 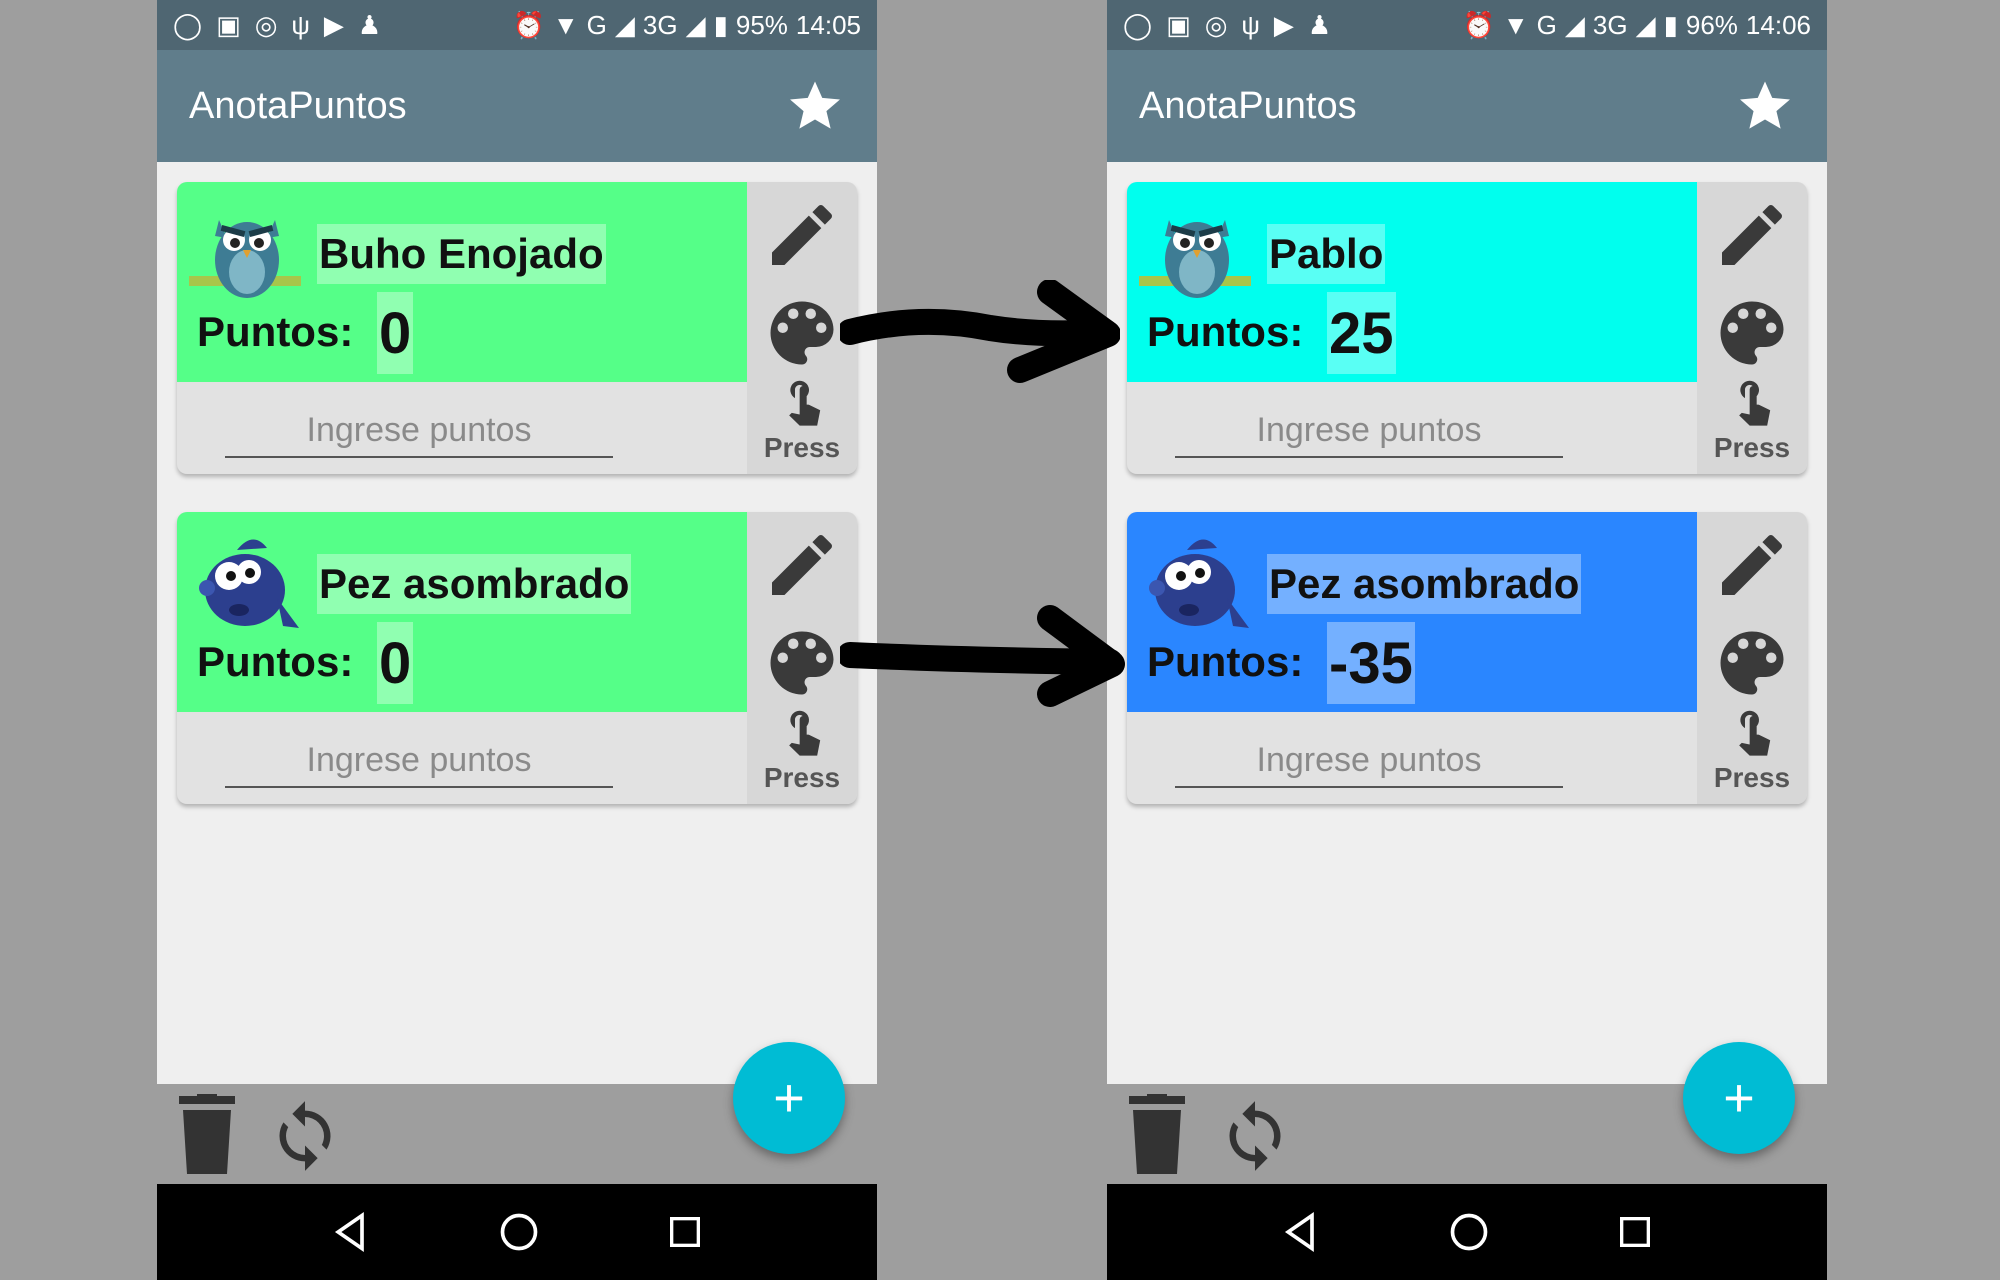 I want to click on transition-arrow-bottom, so click(x=982, y=656).